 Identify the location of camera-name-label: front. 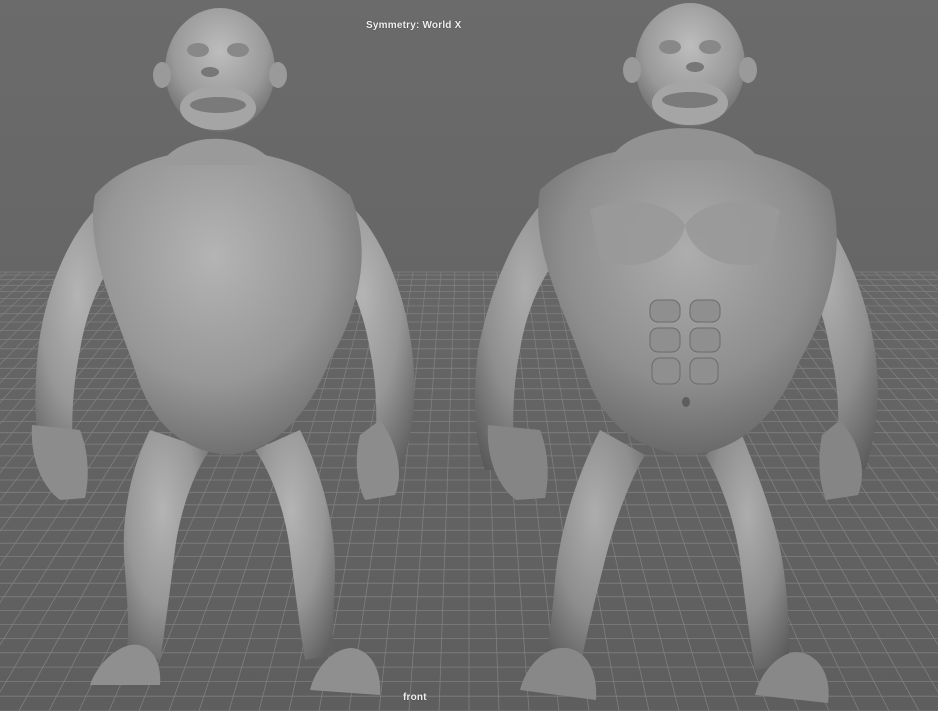
(415, 697).